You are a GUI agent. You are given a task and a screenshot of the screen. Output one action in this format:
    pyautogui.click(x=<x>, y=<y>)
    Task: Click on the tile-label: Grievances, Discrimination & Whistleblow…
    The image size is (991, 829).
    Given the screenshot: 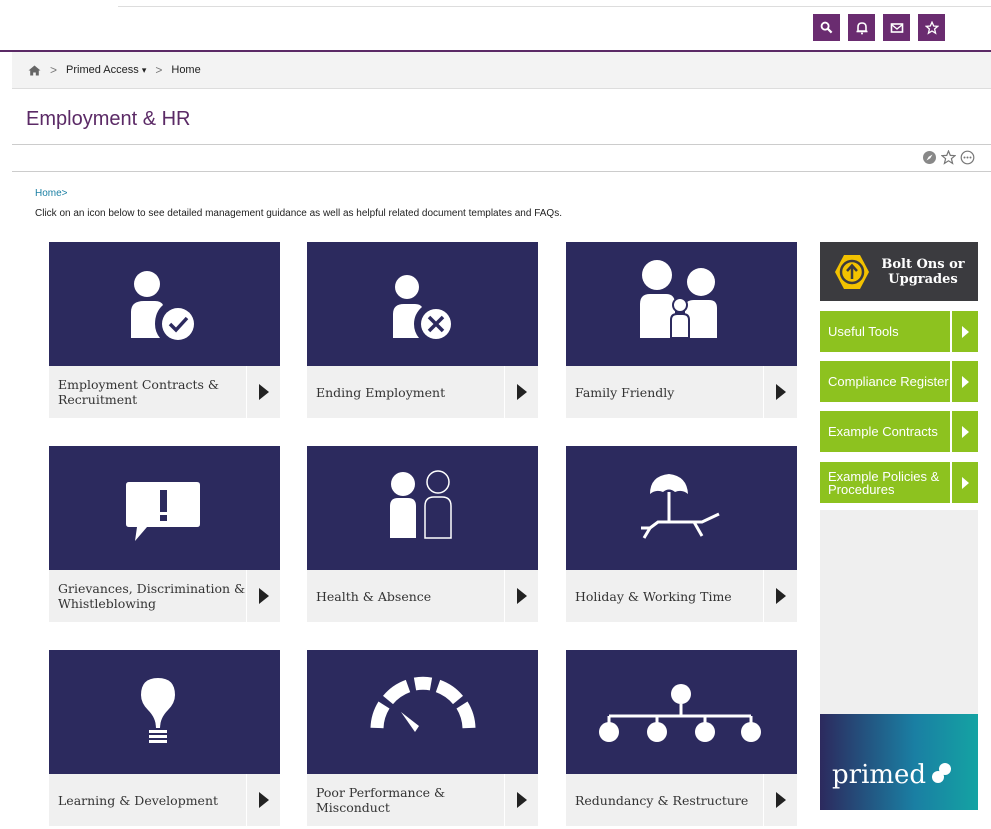 What is the action you would take?
    pyautogui.click(x=147, y=596)
    